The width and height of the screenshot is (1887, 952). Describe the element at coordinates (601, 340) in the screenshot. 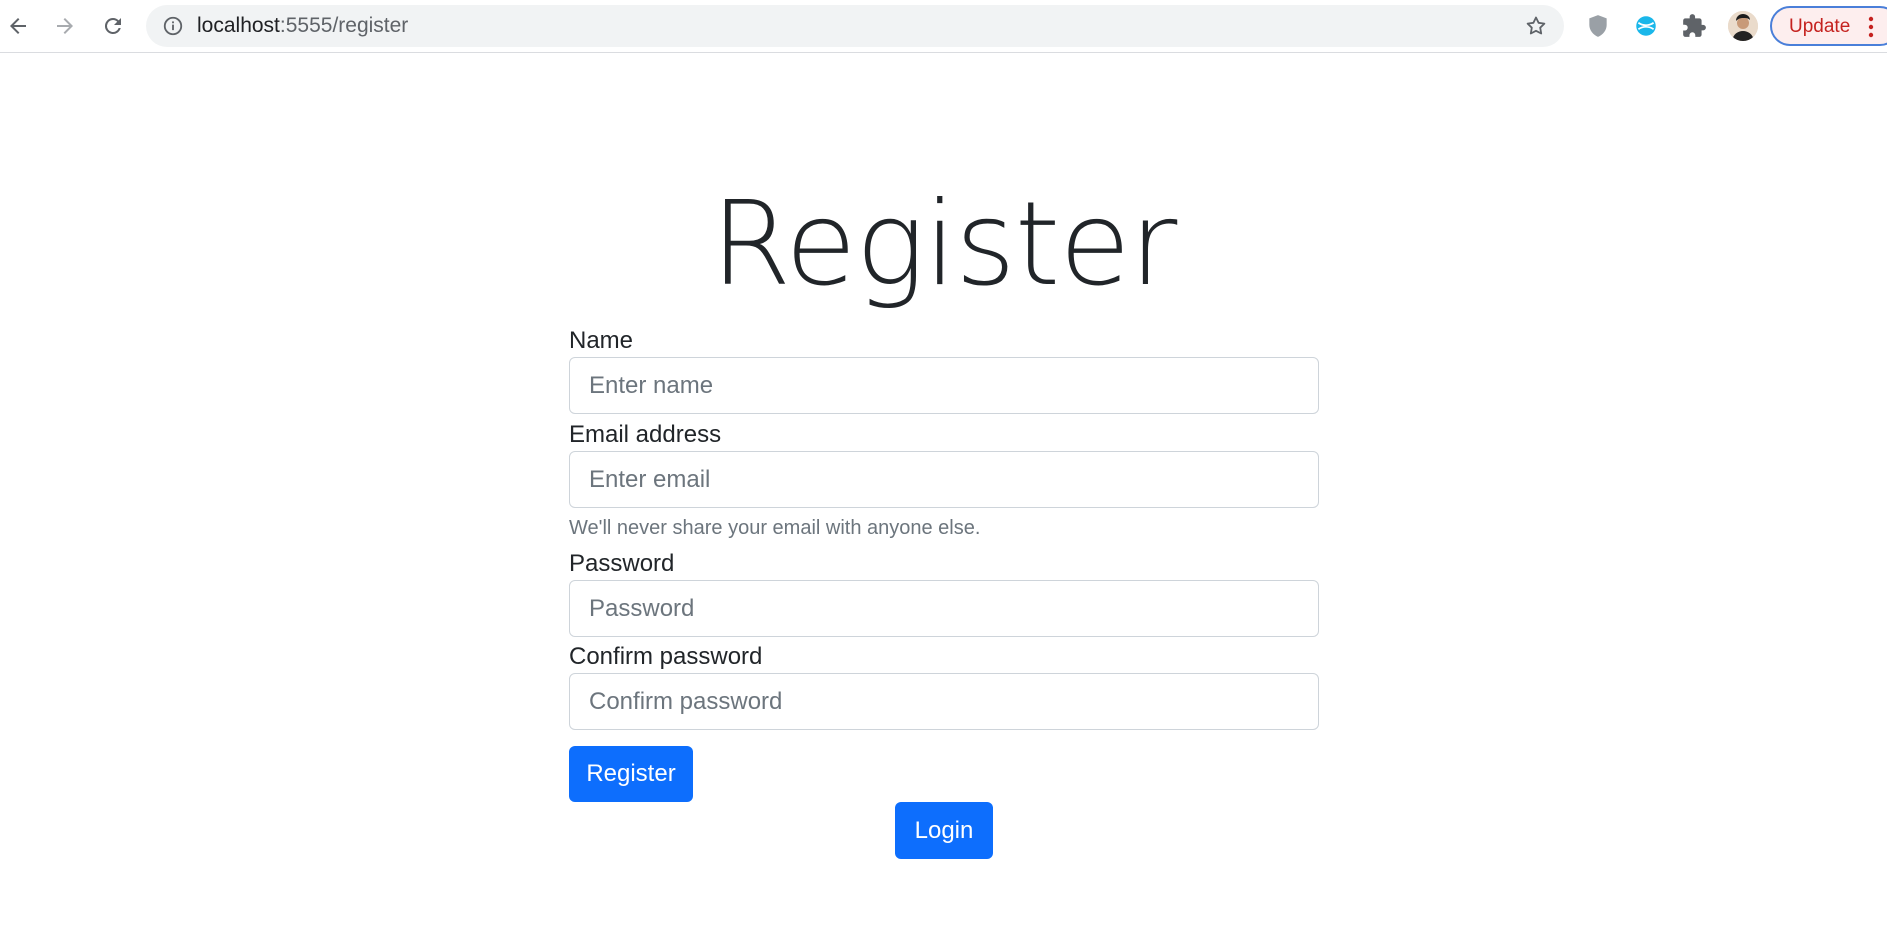

I see `name-label: Name` at that location.